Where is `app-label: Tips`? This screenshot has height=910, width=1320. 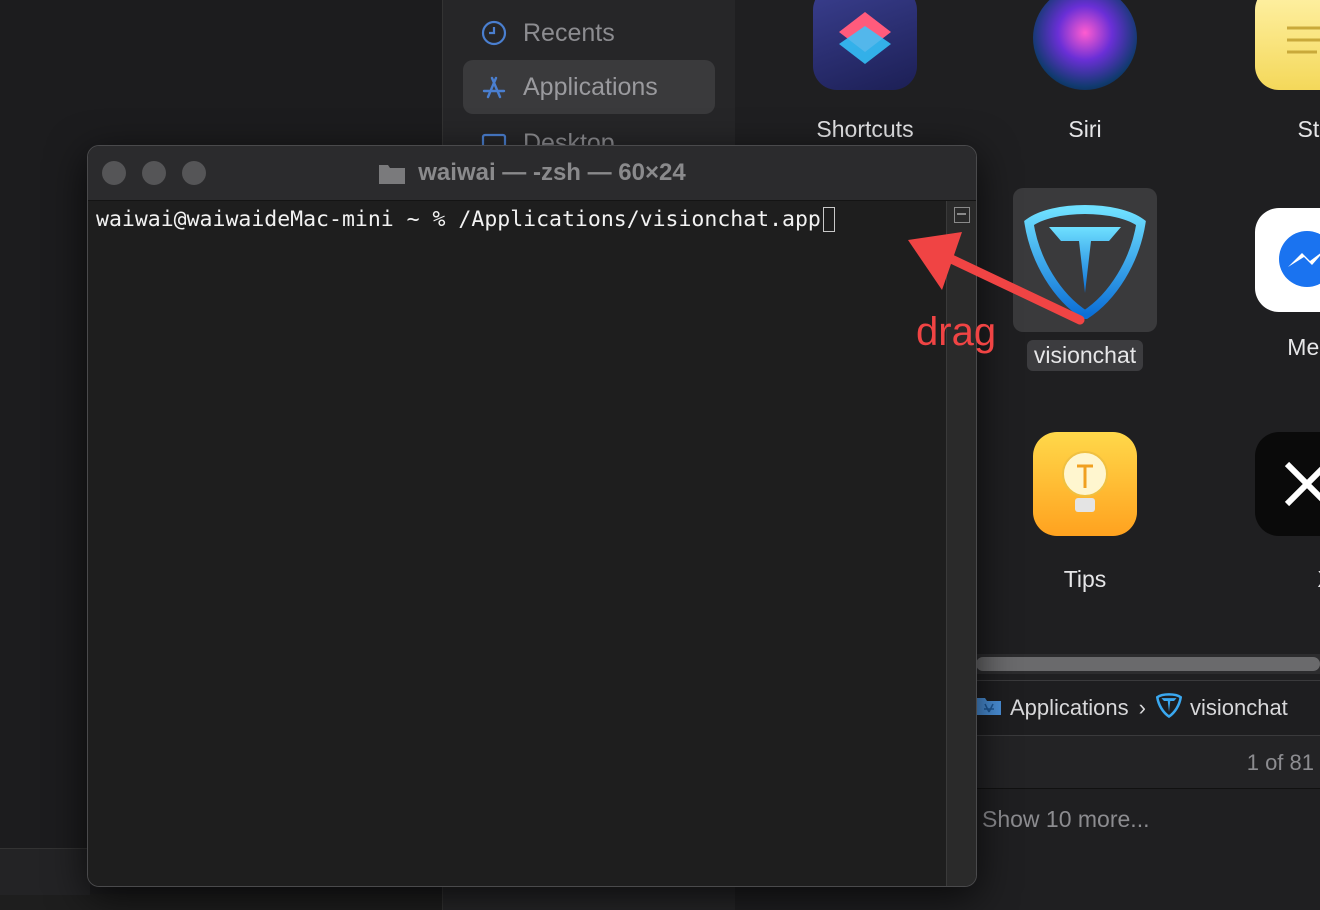 app-label: Tips is located at coordinates (1085, 579).